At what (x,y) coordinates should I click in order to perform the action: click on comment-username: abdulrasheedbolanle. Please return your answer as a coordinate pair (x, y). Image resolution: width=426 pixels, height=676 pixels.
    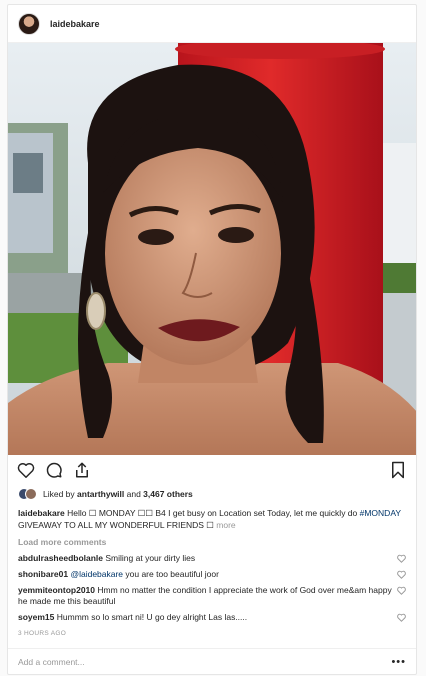
    Looking at the image, I should click on (60, 558).